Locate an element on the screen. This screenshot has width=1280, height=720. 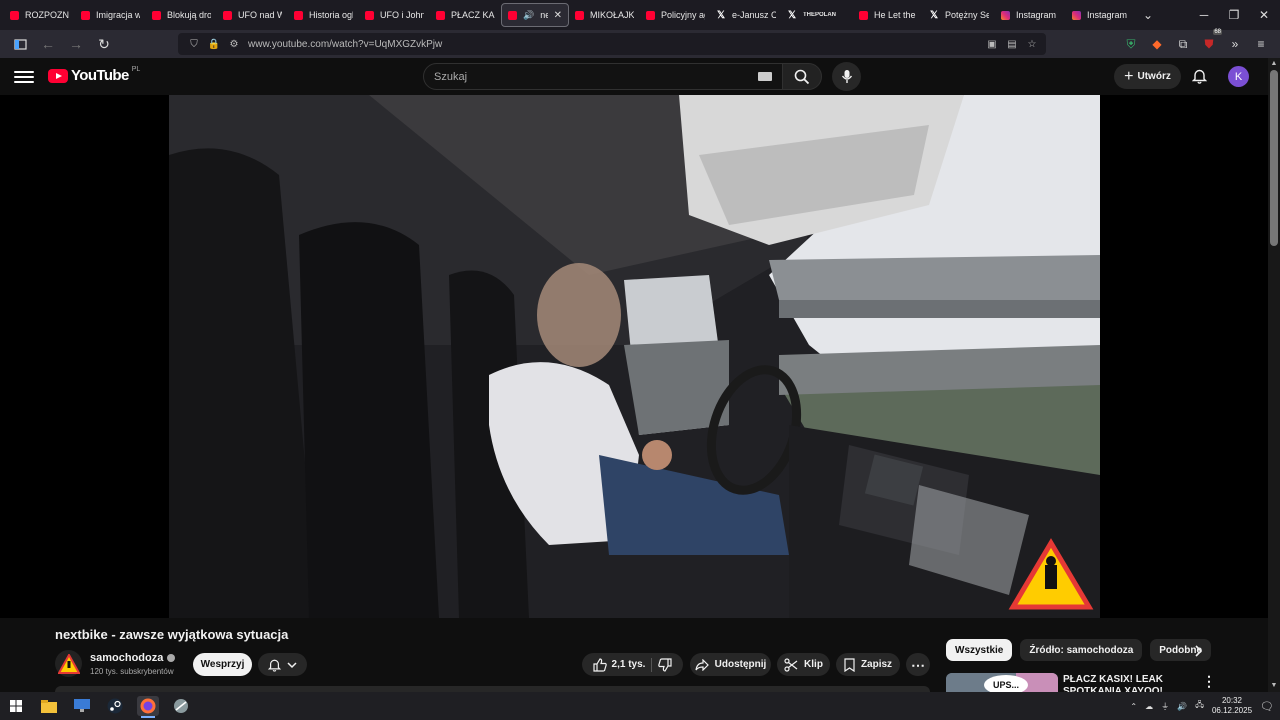
browser-tab: 𝕏 THEPOLAN is located at coordinates (817, 15).